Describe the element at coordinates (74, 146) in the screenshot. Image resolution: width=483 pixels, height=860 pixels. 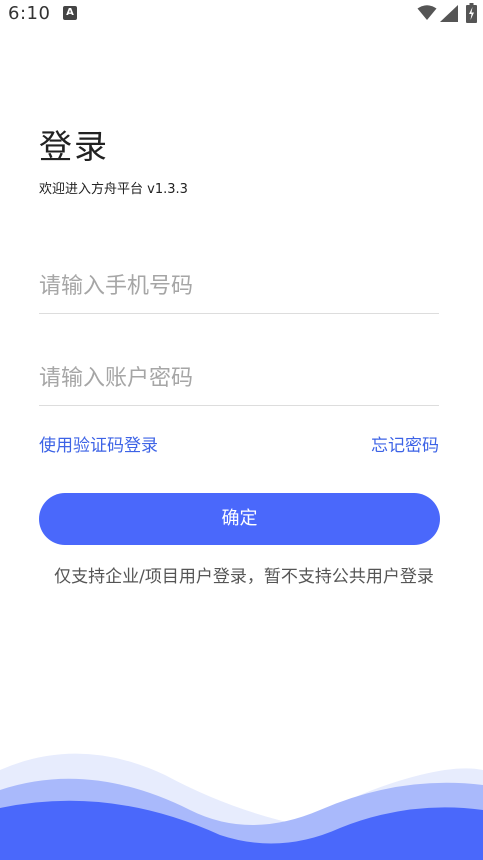
I see `page-title: 登录` at that location.